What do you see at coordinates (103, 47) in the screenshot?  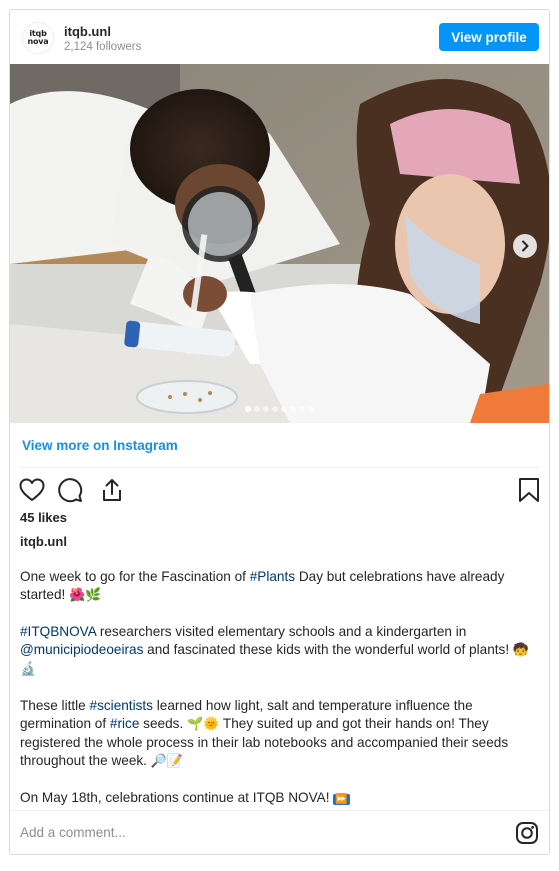 I see `follower-count: 2,124 followers` at bounding box center [103, 47].